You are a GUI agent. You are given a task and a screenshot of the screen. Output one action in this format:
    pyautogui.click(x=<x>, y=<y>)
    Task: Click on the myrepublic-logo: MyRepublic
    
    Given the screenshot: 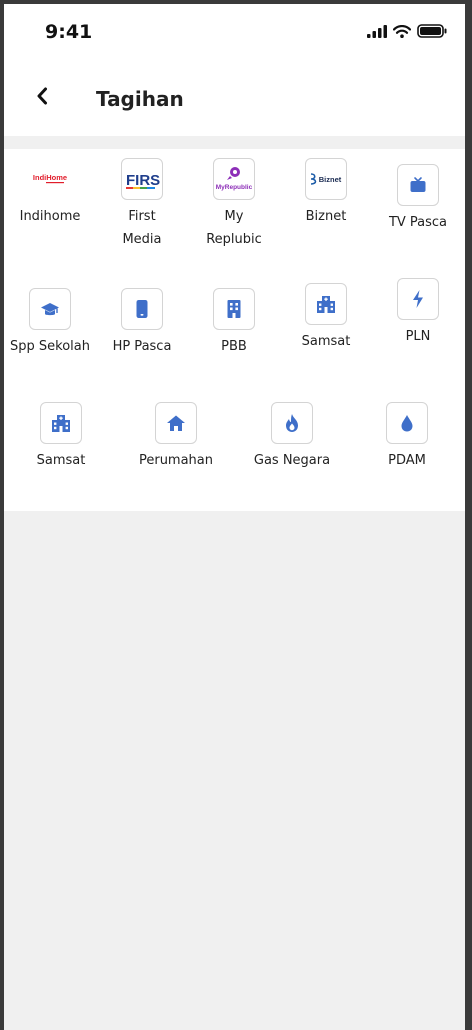 What is the action you would take?
    pyautogui.click(x=234, y=179)
    